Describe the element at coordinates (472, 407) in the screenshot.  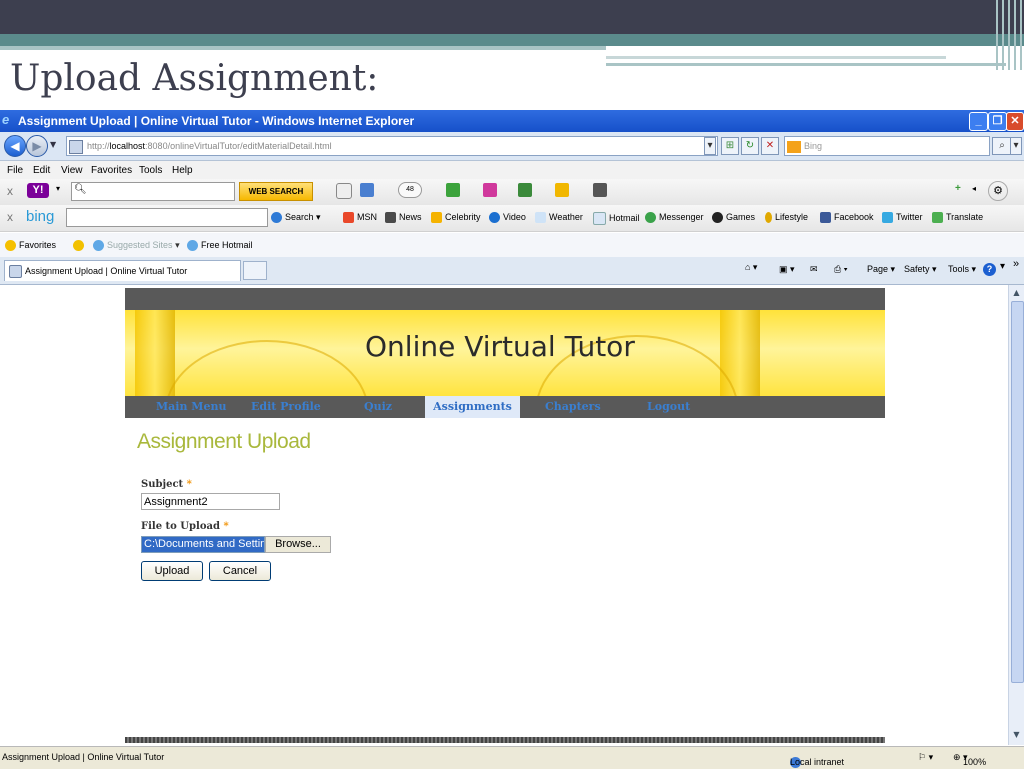
I see `nav-assignments: Assignments` at that location.